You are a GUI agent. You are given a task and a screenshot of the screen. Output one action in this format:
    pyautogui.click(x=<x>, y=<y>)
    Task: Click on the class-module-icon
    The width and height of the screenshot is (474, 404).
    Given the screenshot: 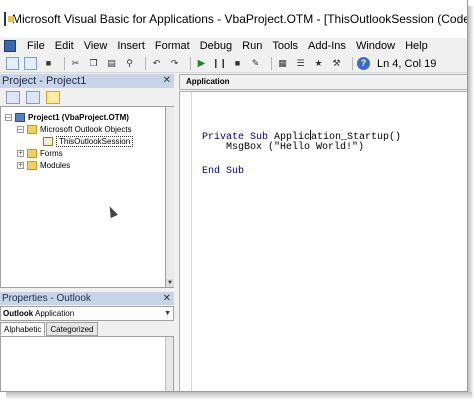 What is the action you would take?
    pyautogui.click(x=48, y=141)
    